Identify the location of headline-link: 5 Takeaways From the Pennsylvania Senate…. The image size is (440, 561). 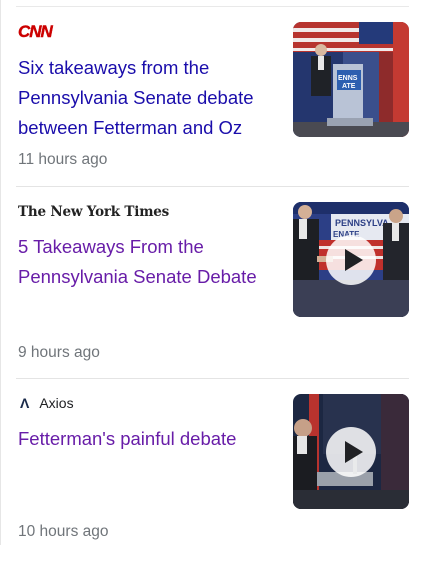
(148, 262).